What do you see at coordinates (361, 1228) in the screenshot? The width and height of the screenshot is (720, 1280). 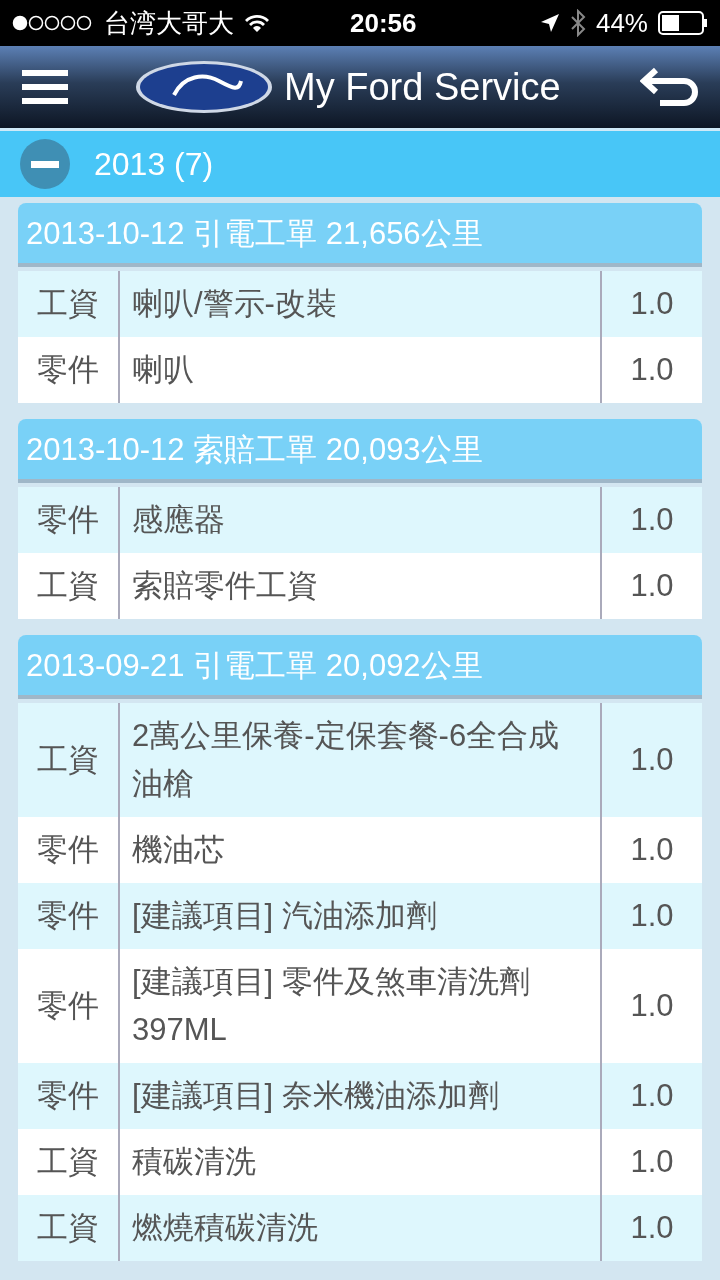 I see `table-cell: 燃燒積碳清洗` at bounding box center [361, 1228].